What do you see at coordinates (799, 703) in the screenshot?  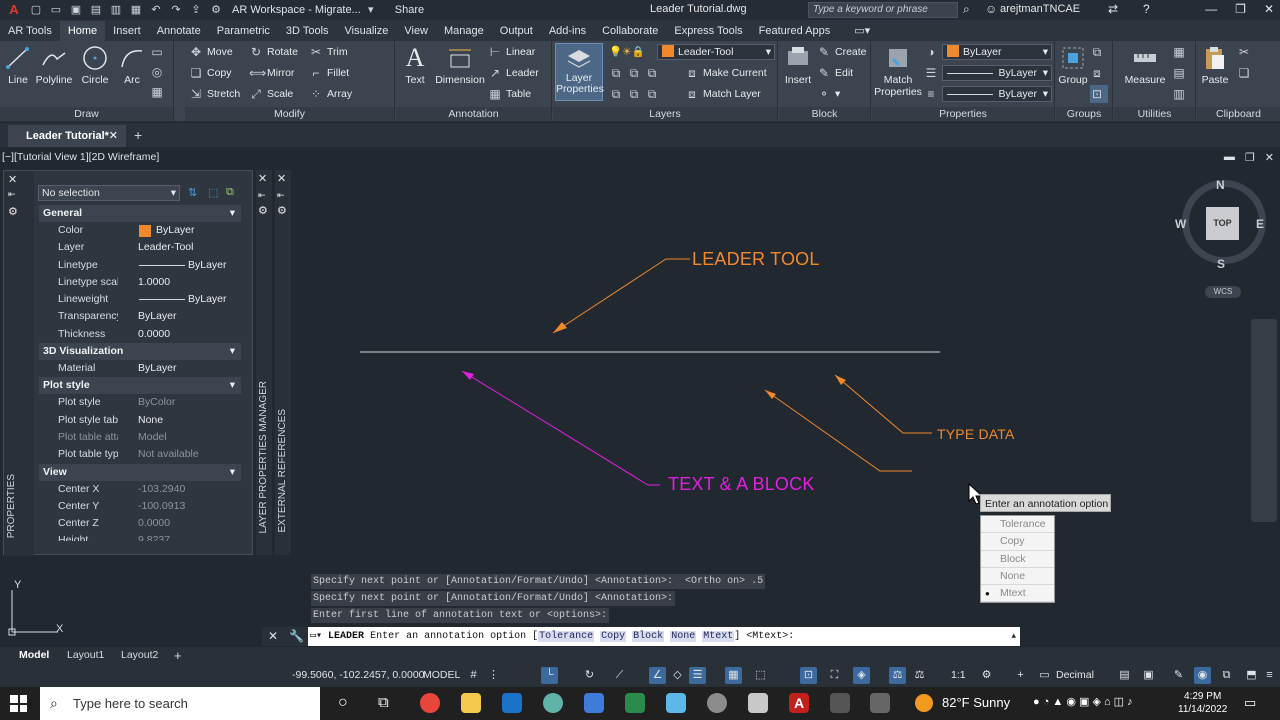 I see `autocad-taskbar-icon: A` at bounding box center [799, 703].